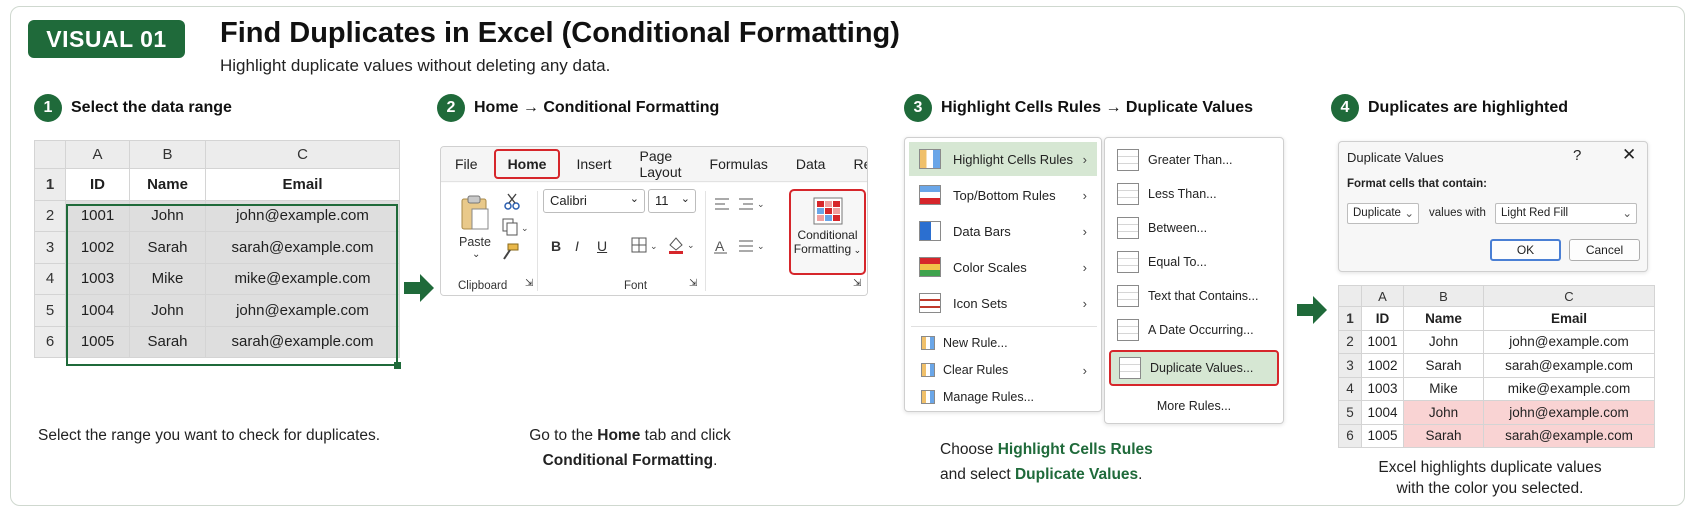 The image size is (1695, 515). Describe the element at coordinates (475, 242) in the screenshot. I see `paste-label: Paste` at that location.